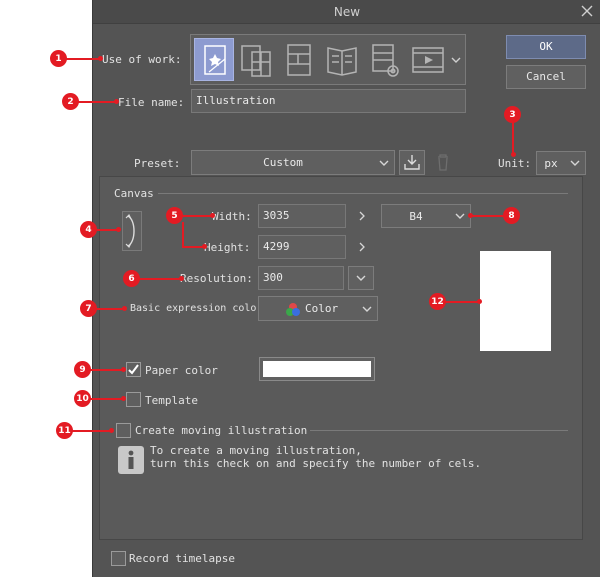  I want to click on file-name-input: Illustration, so click(328, 101).